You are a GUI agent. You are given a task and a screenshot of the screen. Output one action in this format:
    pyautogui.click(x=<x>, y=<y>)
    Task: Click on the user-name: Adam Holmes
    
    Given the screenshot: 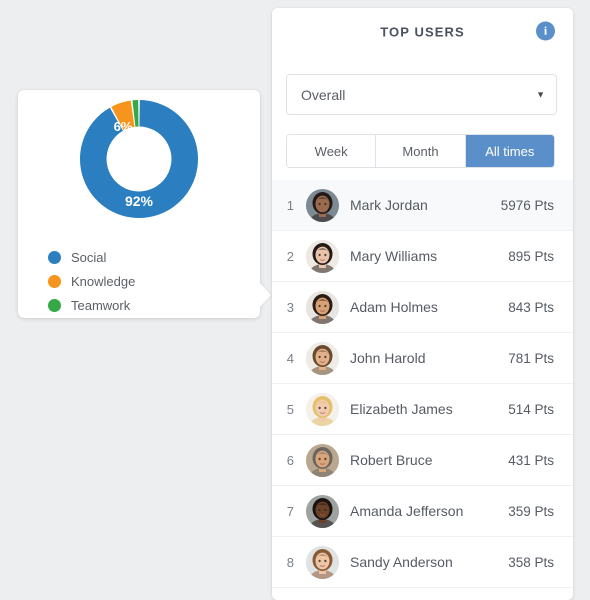 What is the action you would take?
    pyautogui.click(x=394, y=307)
    